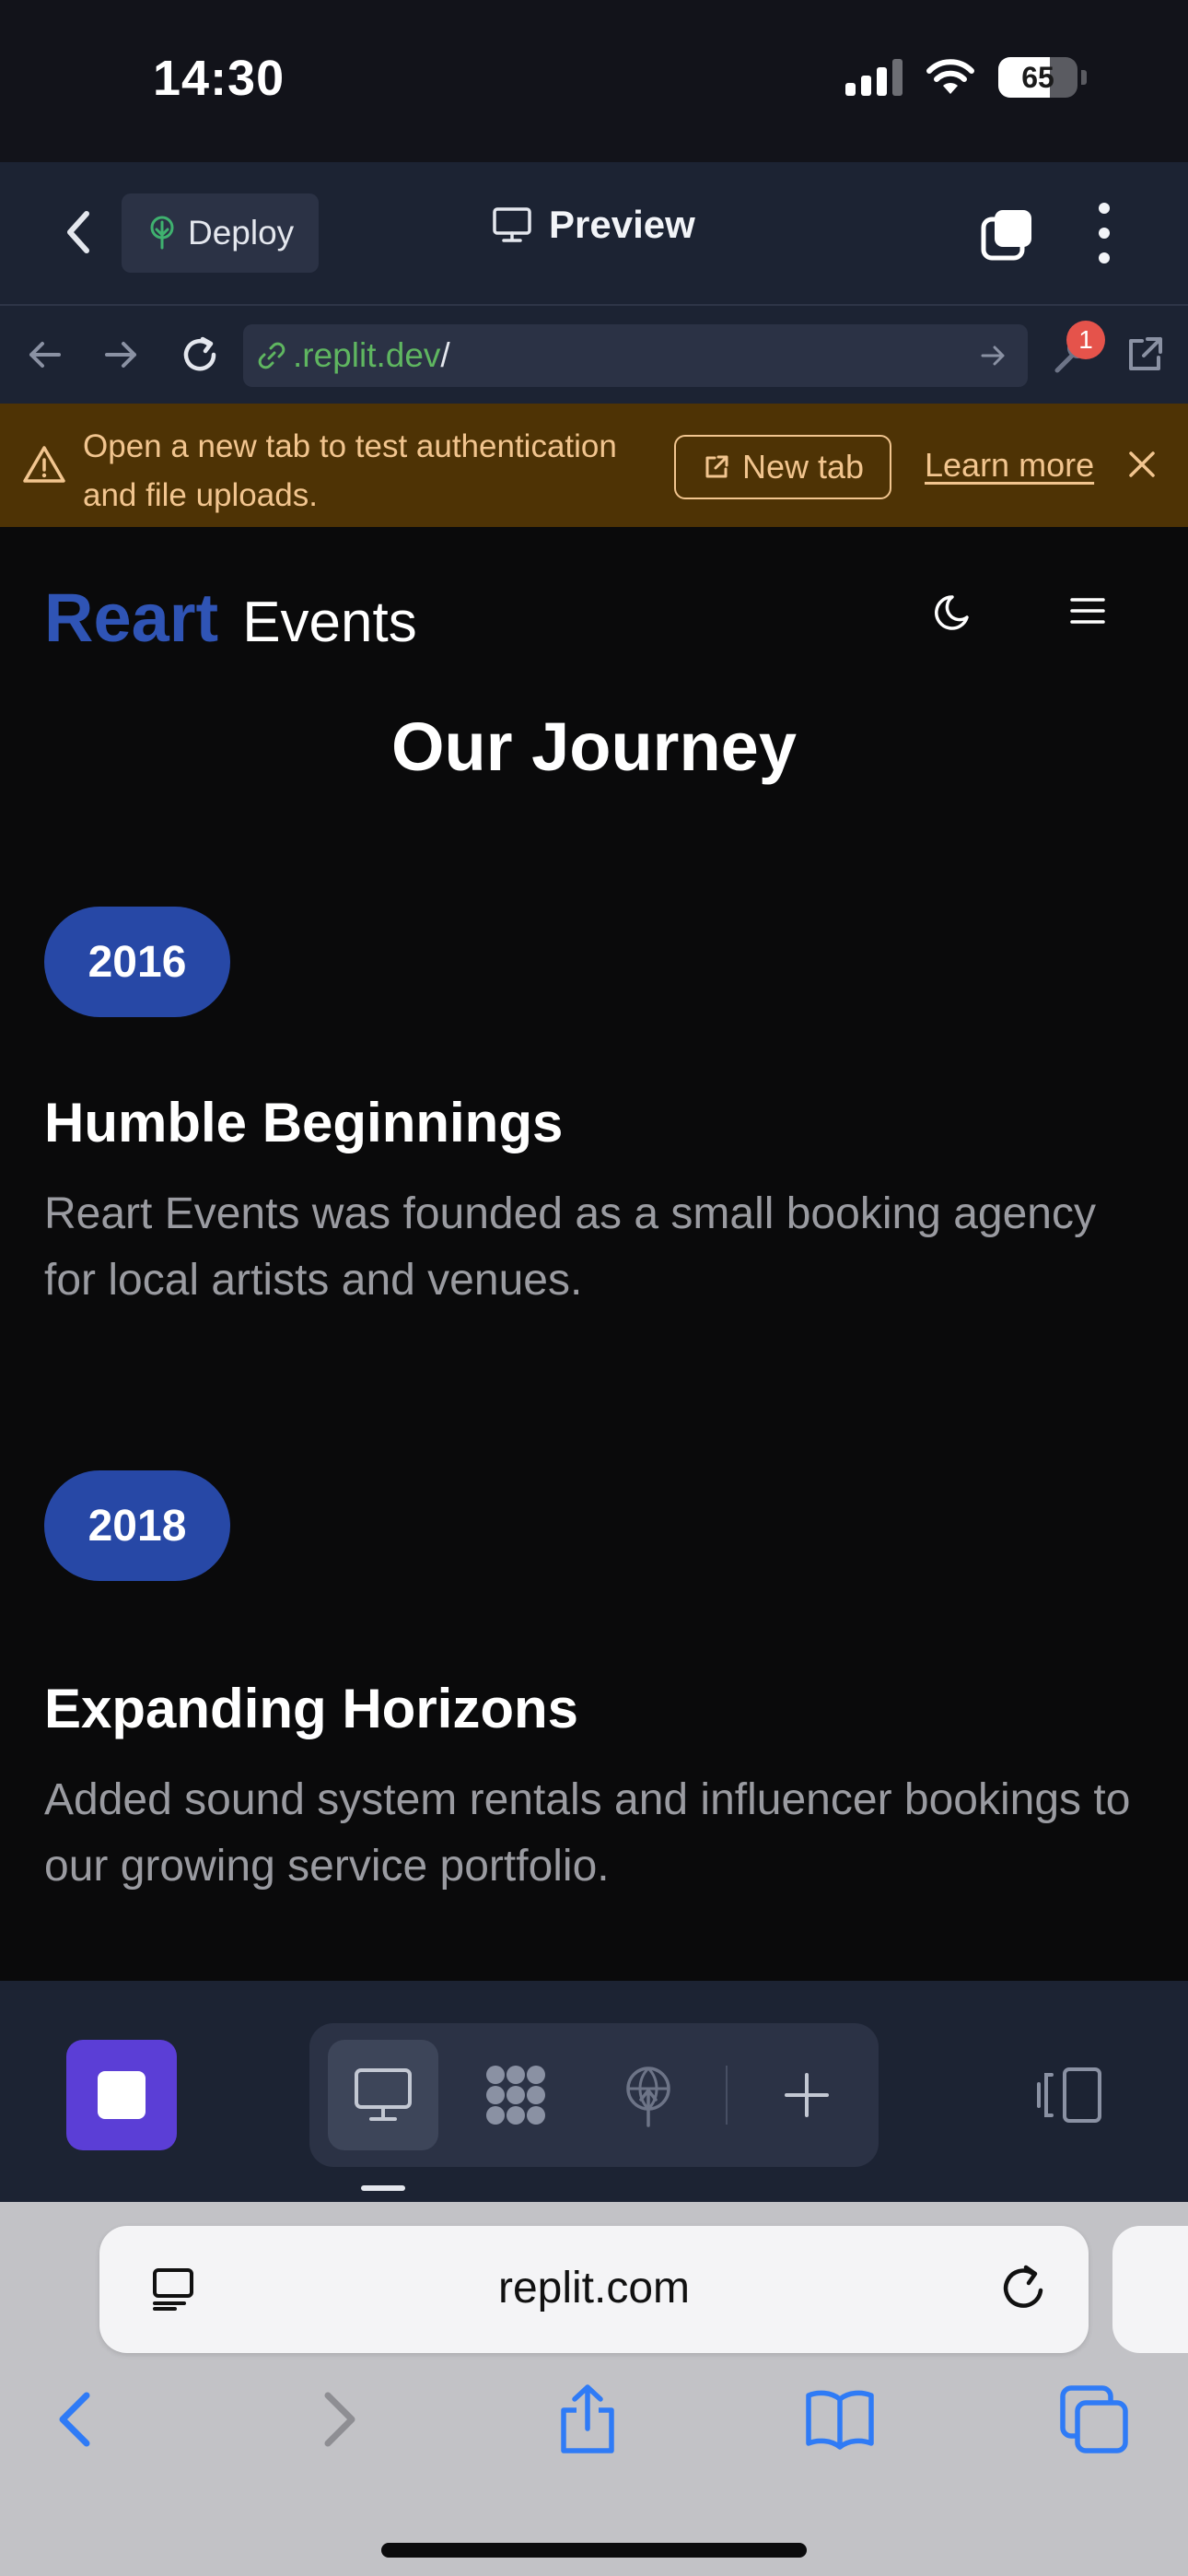 The image size is (1188, 2576). I want to click on new-tab-label: New tab, so click(803, 467).